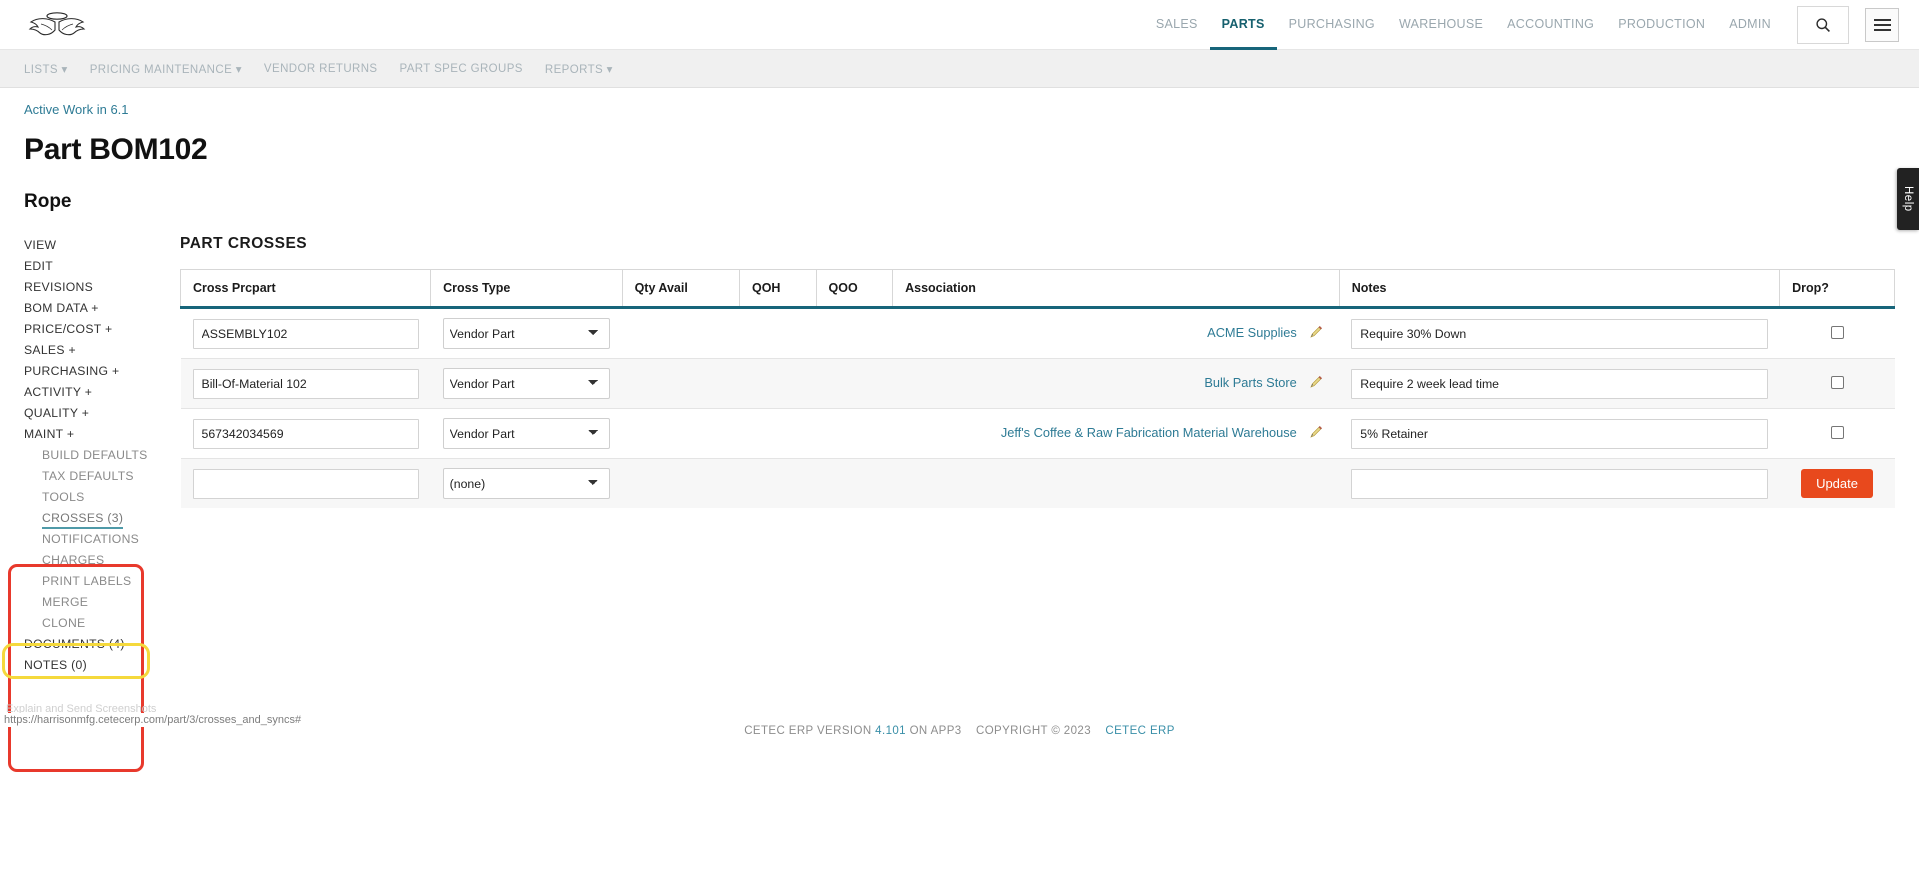 The width and height of the screenshot is (1919, 895). I want to click on footer-brand-link: CETEC ERP, so click(1139, 731).